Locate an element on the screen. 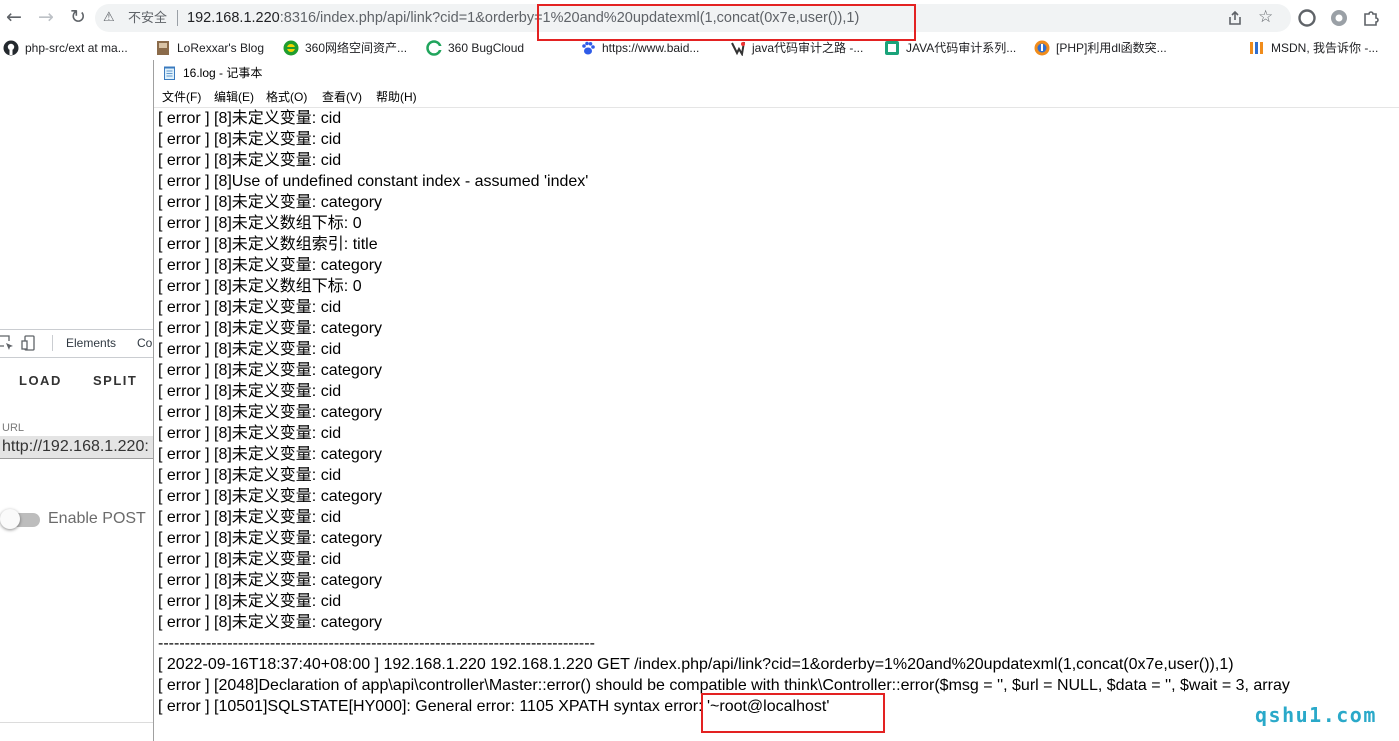 This screenshot has height=741, width=1399. enable-post-toggle-knob is located at coordinates (10, 519).